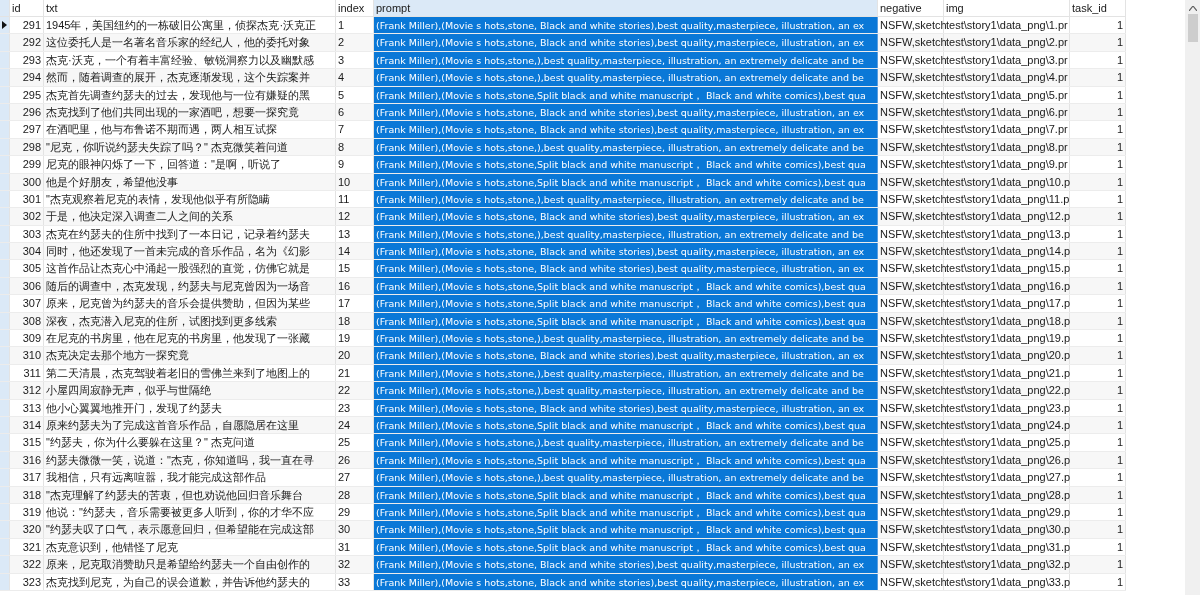 The width and height of the screenshot is (1200, 595). I want to click on column-header: task_id, so click(1098, 8).